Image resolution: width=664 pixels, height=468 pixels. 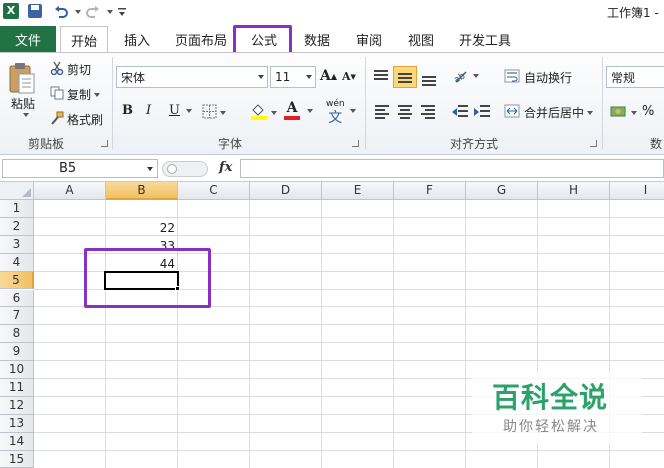 What do you see at coordinates (358, 191) in the screenshot?
I see `column-header-e: E` at bounding box center [358, 191].